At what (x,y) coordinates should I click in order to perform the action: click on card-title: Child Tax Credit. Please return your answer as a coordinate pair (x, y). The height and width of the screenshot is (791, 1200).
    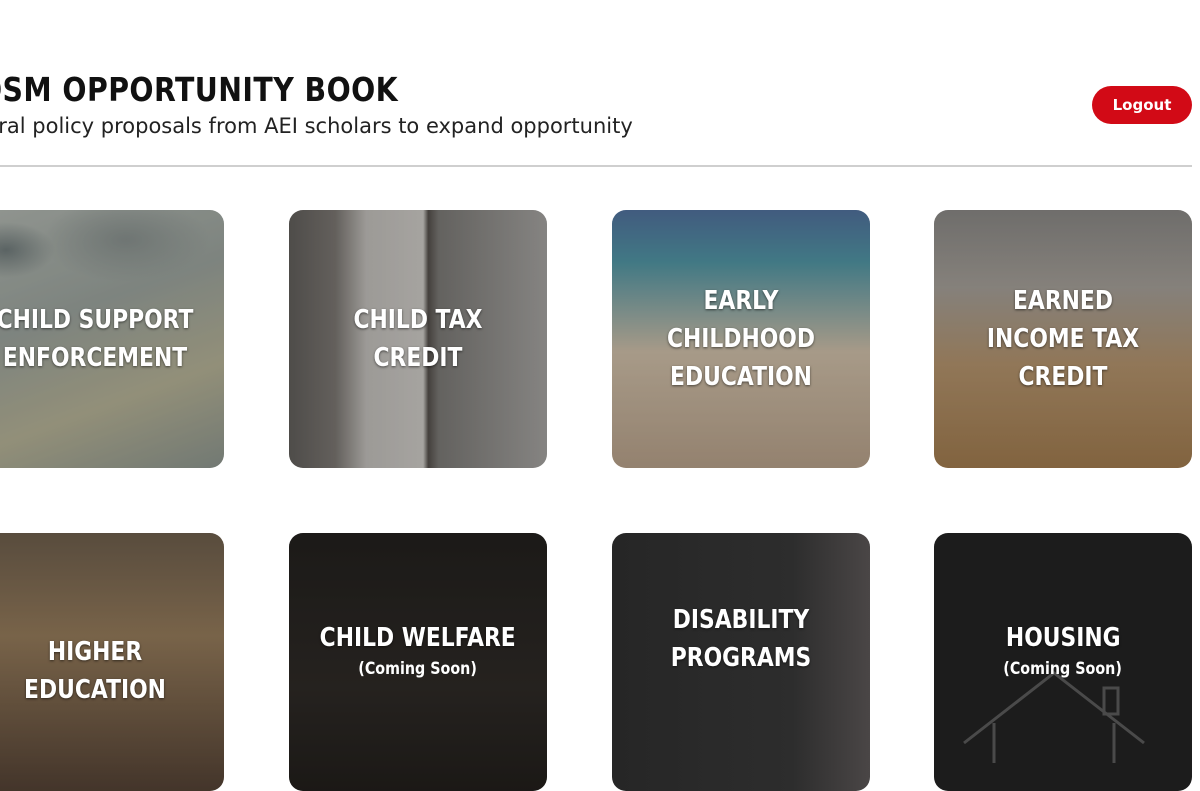
    Looking at the image, I should click on (418, 339).